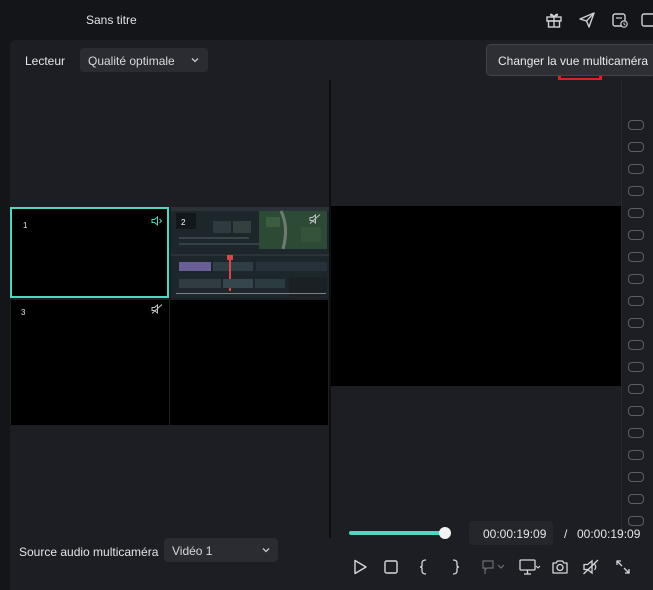 This screenshot has width=653, height=590. I want to click on stop-icon, so click(391, 567).